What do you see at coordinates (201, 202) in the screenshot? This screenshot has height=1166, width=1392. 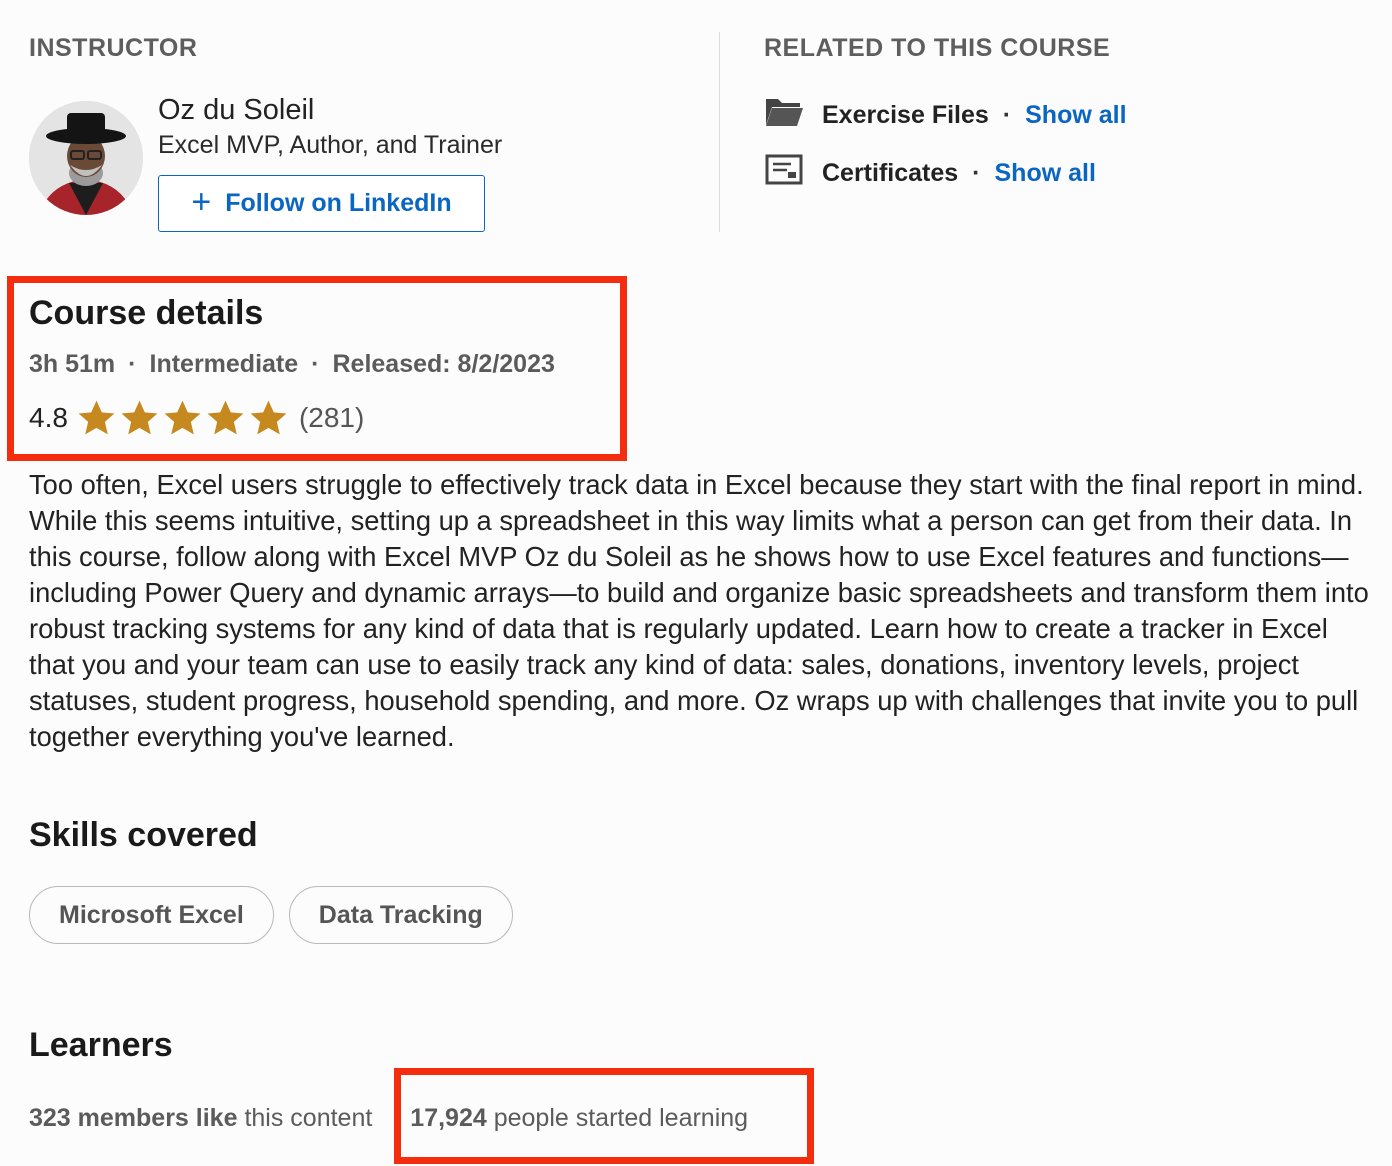 I see `plus-icon: +` at bounding box center [201, 202].